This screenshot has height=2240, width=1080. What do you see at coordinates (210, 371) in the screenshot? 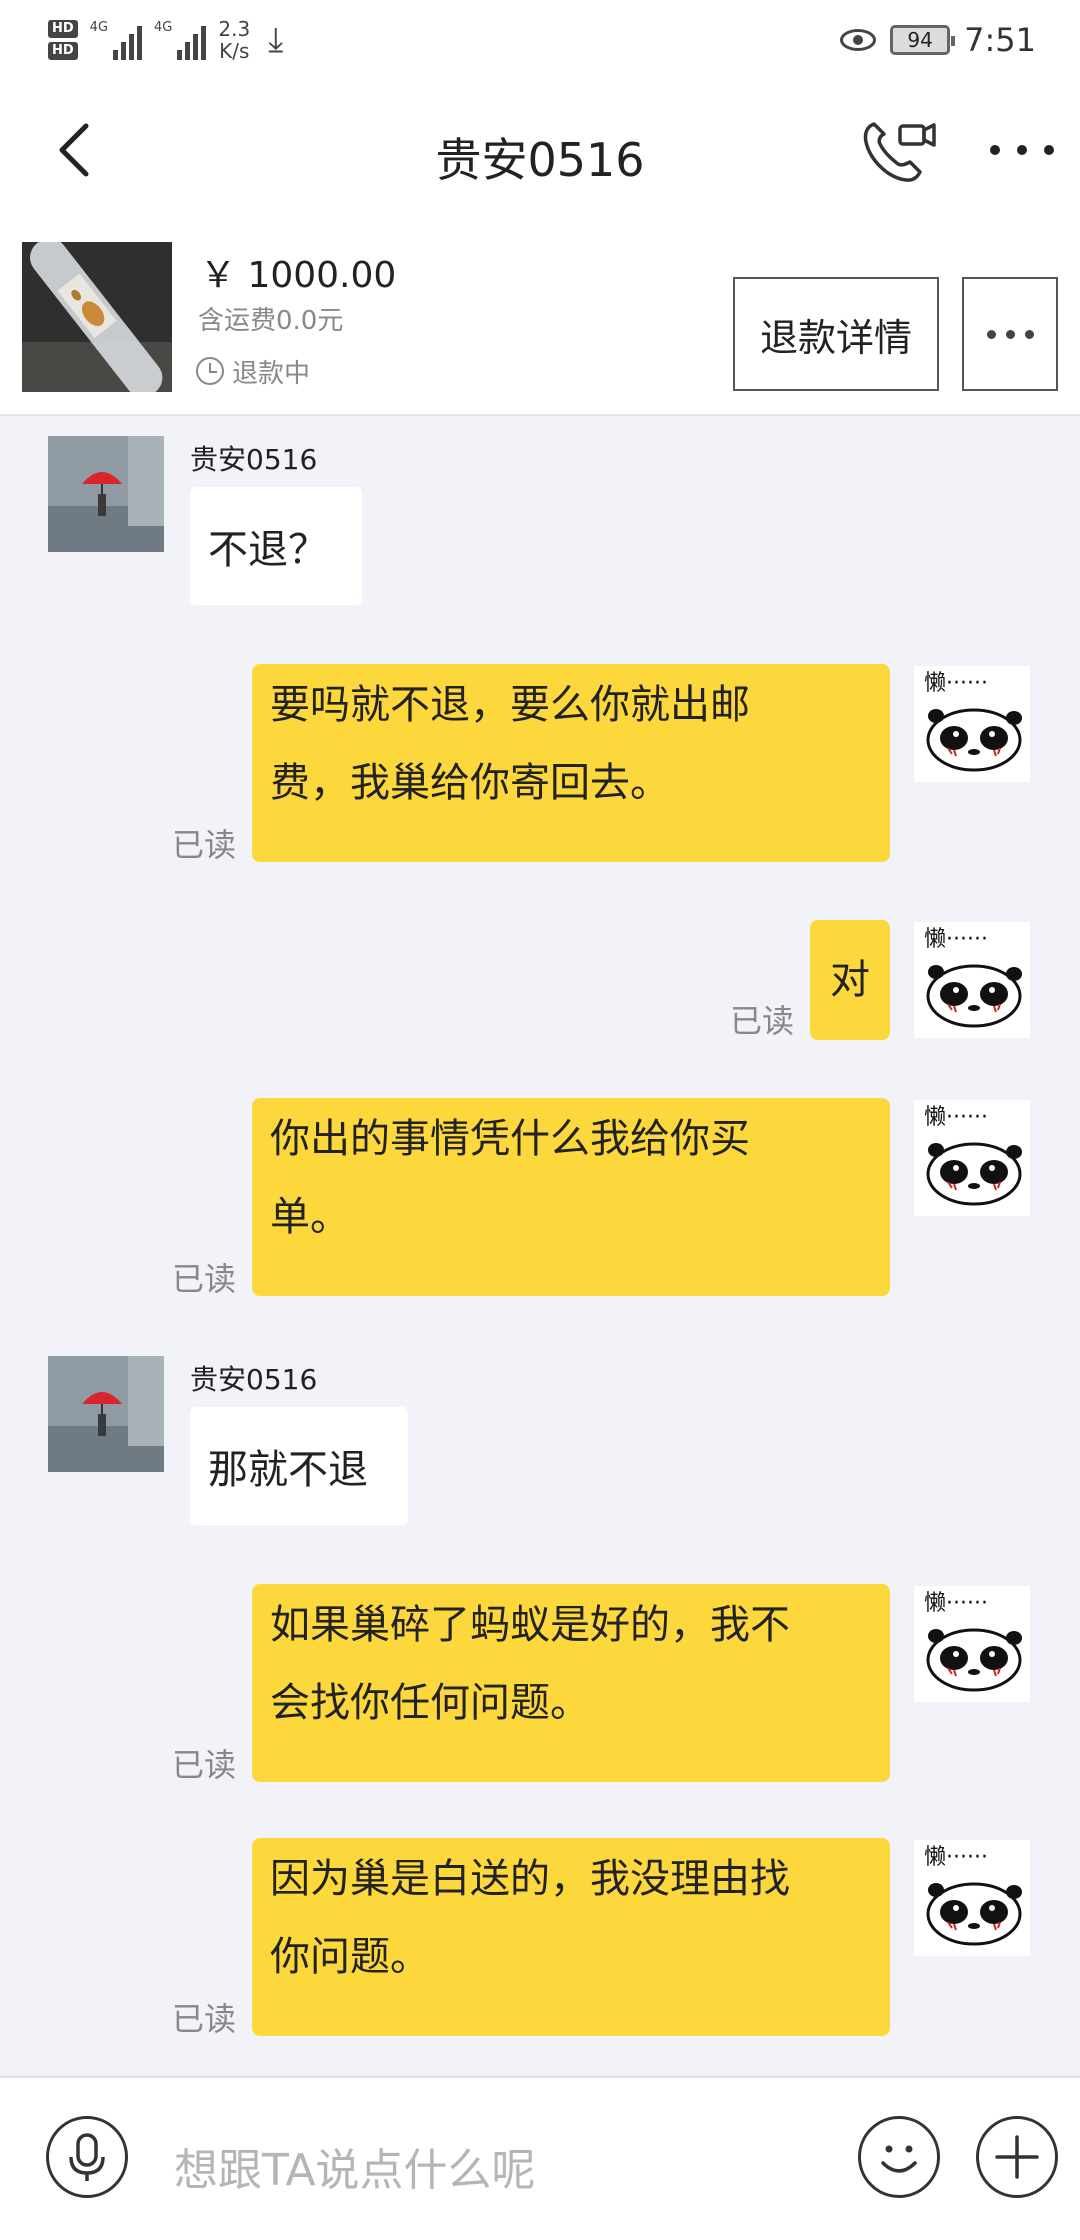
I see `clock-icon` at bounding box center [210, 371].